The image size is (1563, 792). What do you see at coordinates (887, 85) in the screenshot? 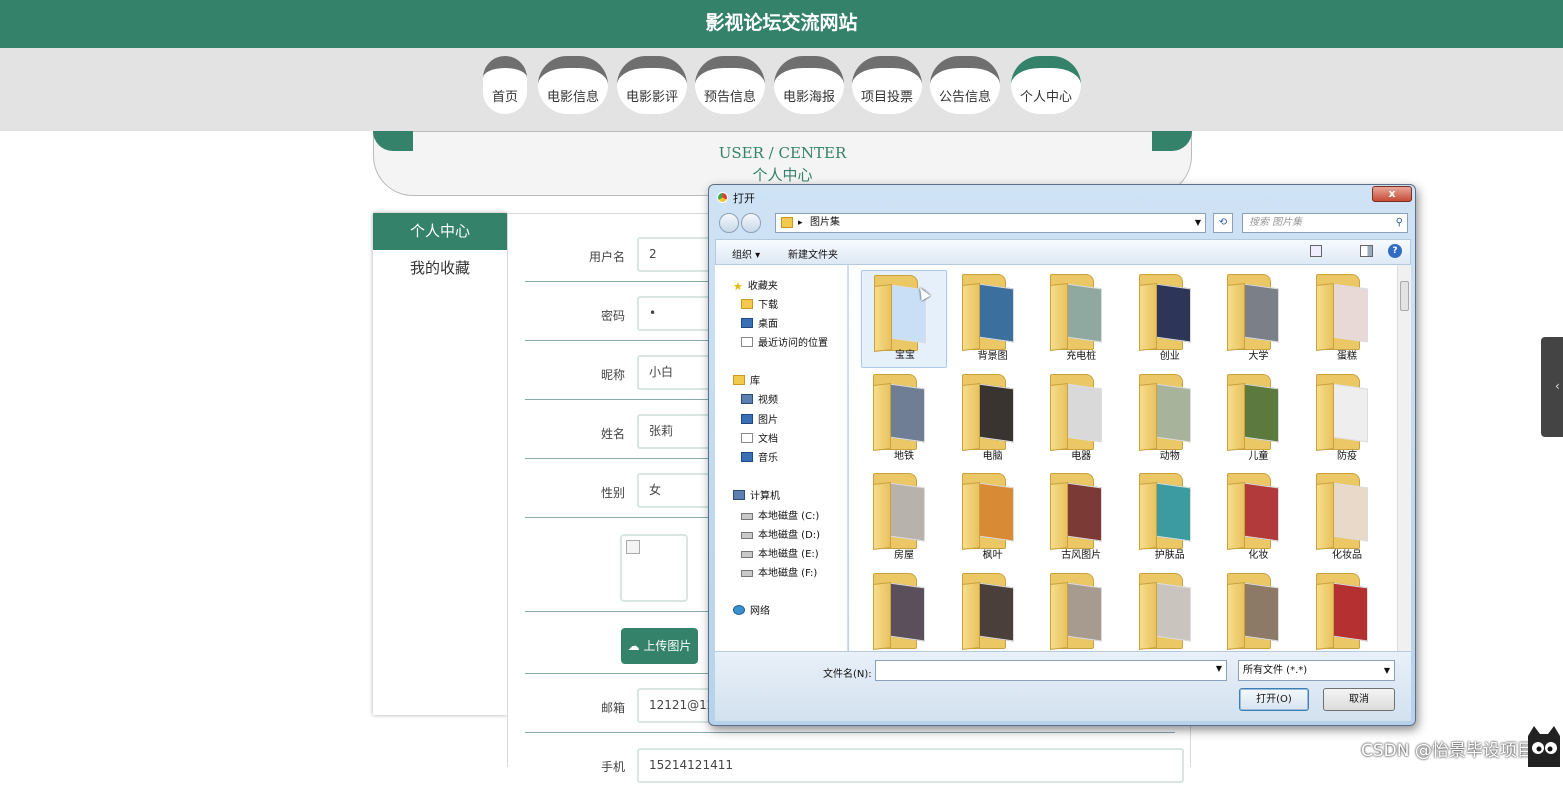
I see `nav-item-vote: 项目投票` at bounding box center [887, 85].